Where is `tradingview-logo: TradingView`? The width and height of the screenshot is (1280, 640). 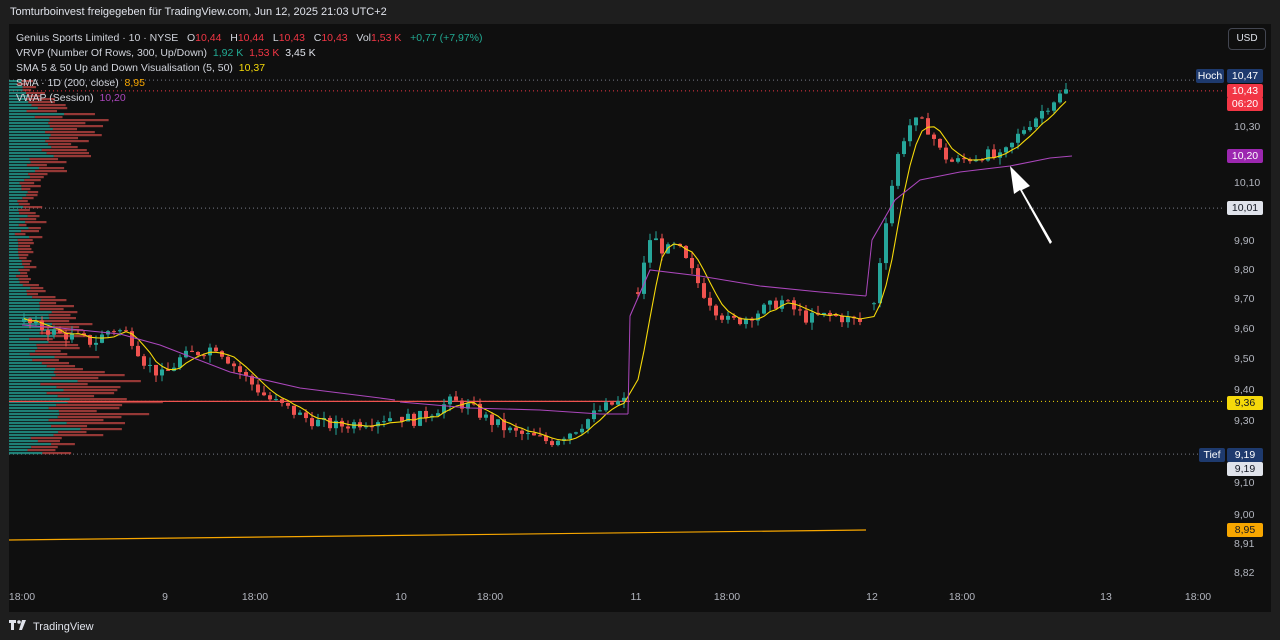
tradingview-logo: TradingView is located at coordinates (51, 626).